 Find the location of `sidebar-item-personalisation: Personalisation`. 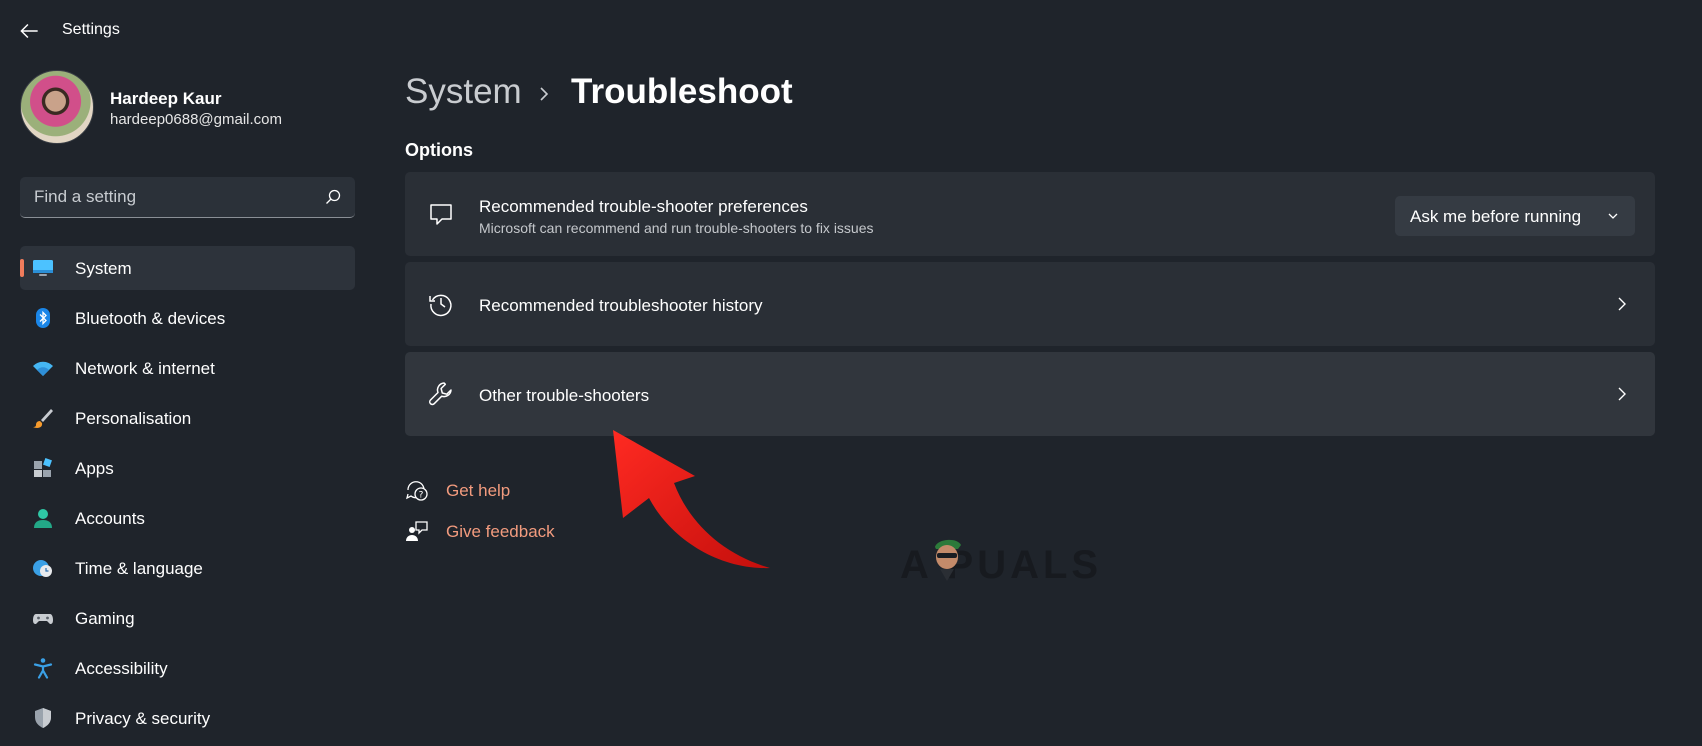

sidebar-item-personalisation: Personalisation is located at coordinates (187, 418).